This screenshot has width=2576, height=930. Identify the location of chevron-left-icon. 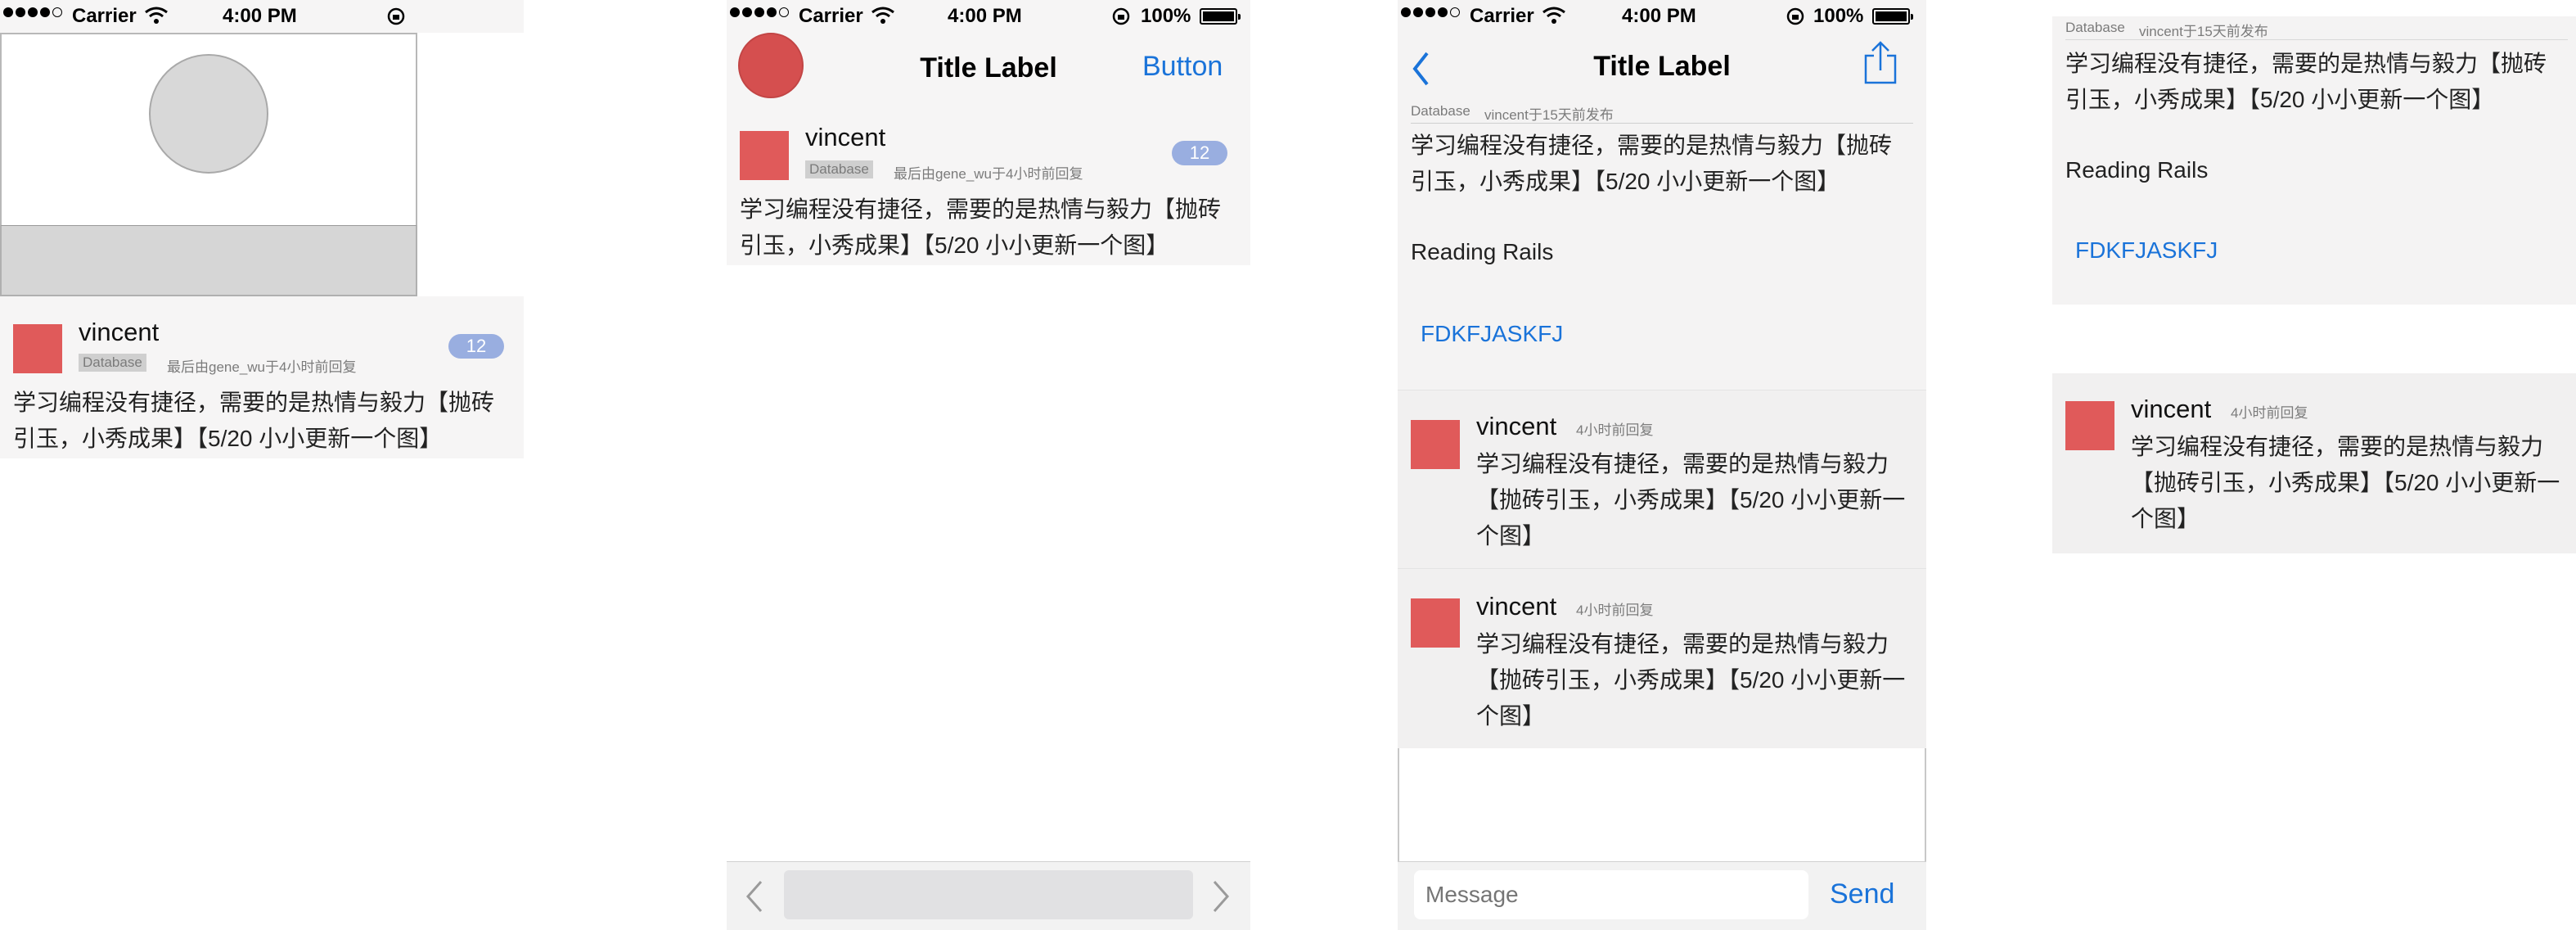
(754, 896).